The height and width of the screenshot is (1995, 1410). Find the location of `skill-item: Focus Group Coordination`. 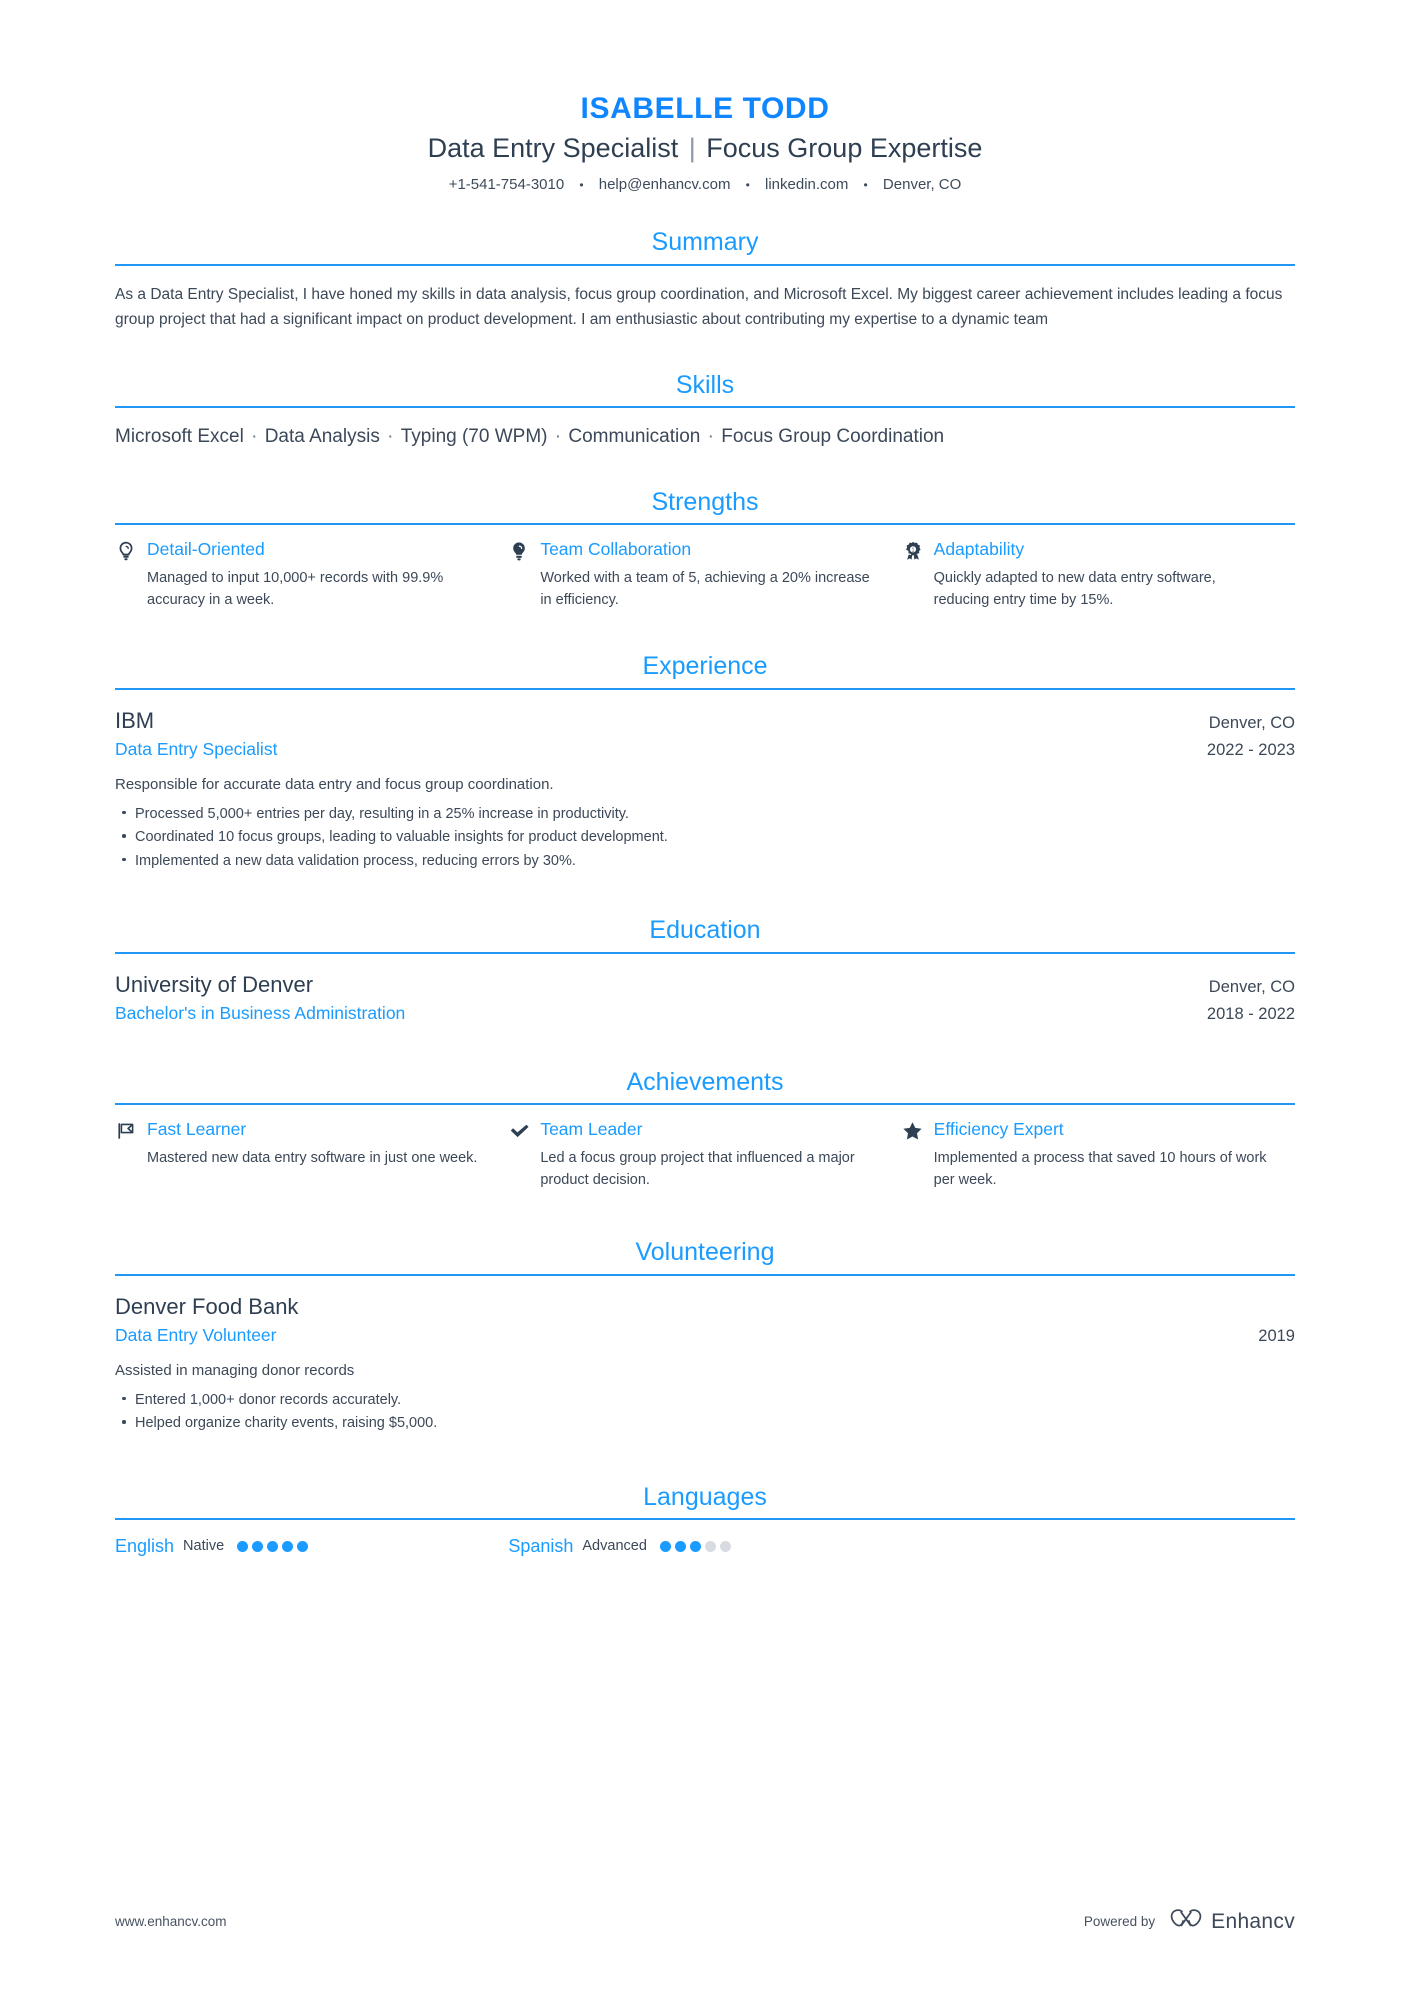

skill-item: Focus Group Coordination is located at coordinates (833, 437).